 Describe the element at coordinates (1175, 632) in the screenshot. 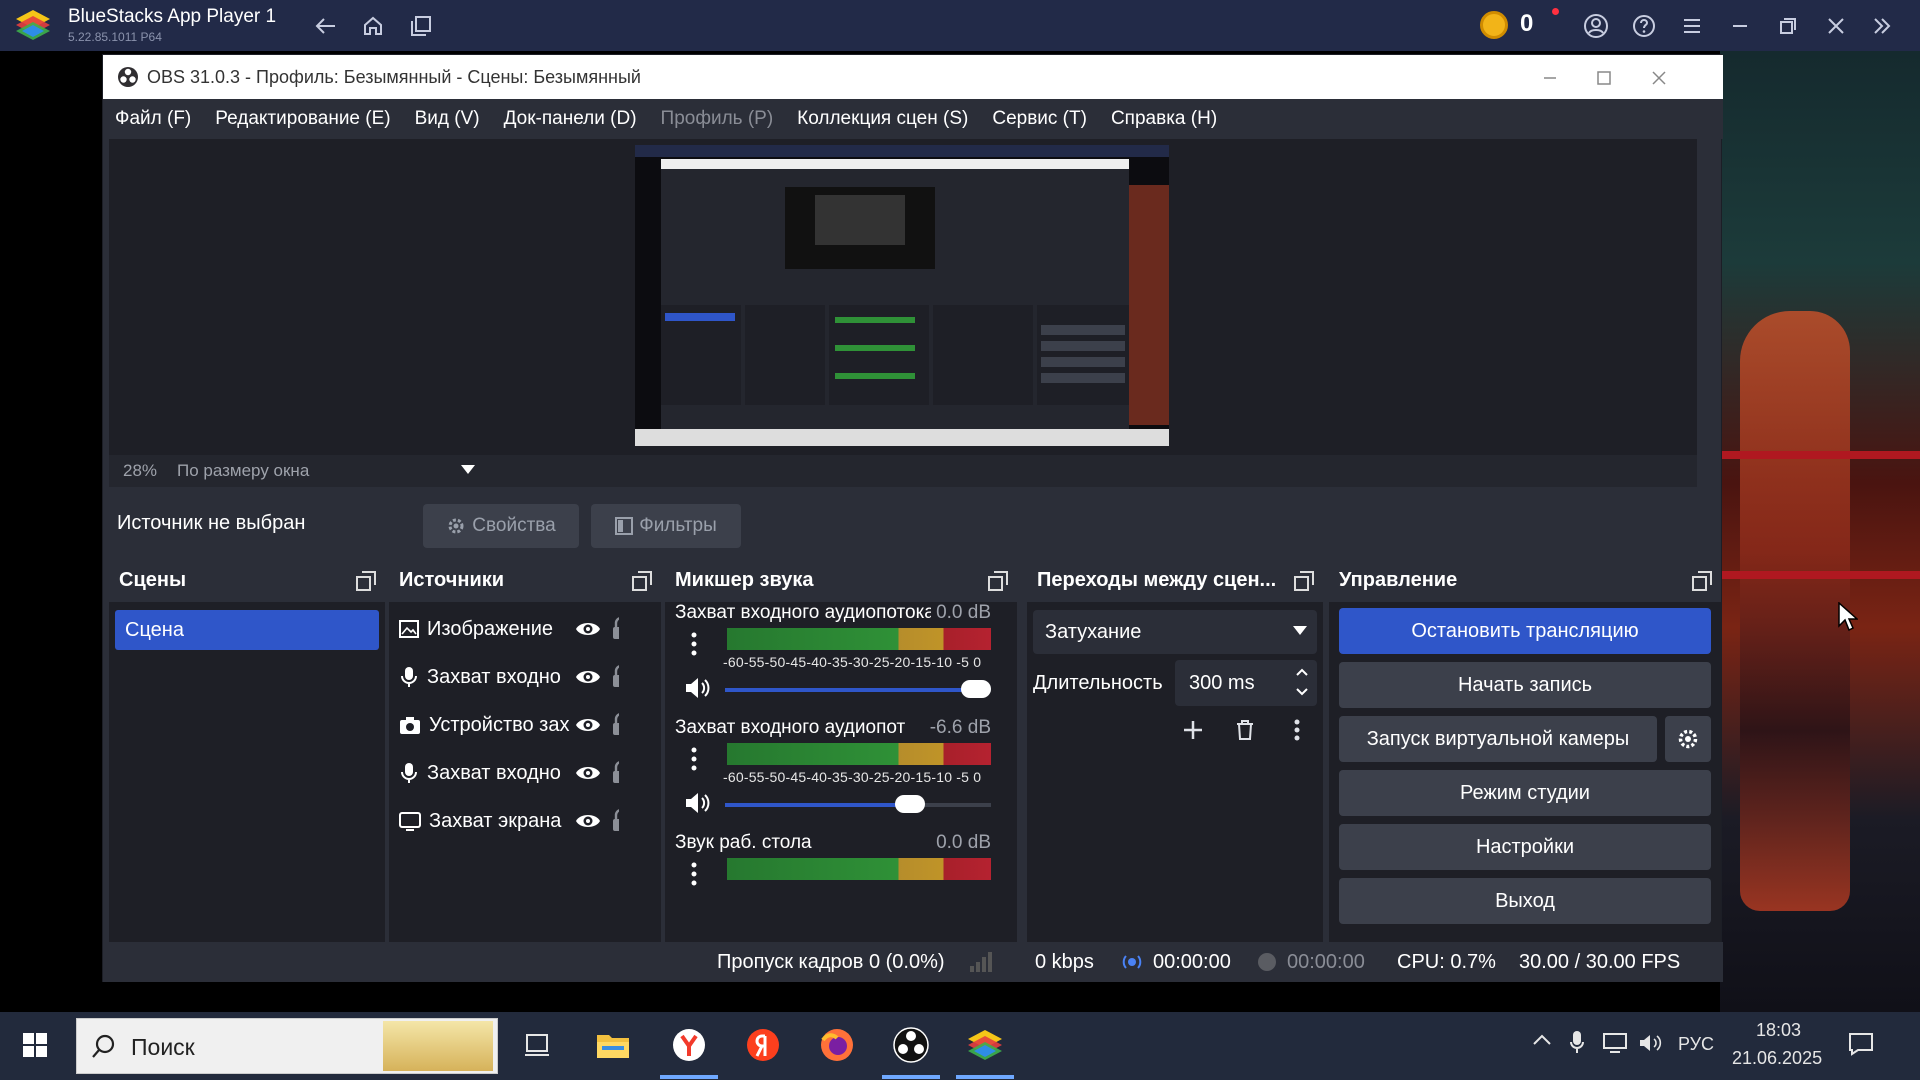

I see `transition-select: Затухание` at that location.